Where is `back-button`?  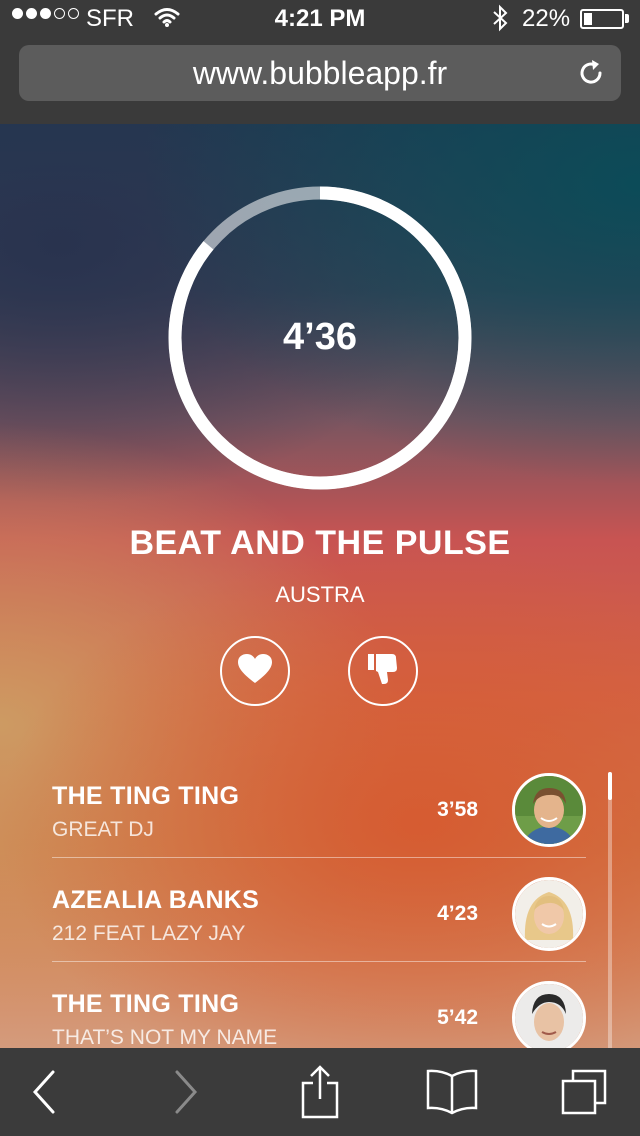
back-button is located at coordinates (44, 1094).